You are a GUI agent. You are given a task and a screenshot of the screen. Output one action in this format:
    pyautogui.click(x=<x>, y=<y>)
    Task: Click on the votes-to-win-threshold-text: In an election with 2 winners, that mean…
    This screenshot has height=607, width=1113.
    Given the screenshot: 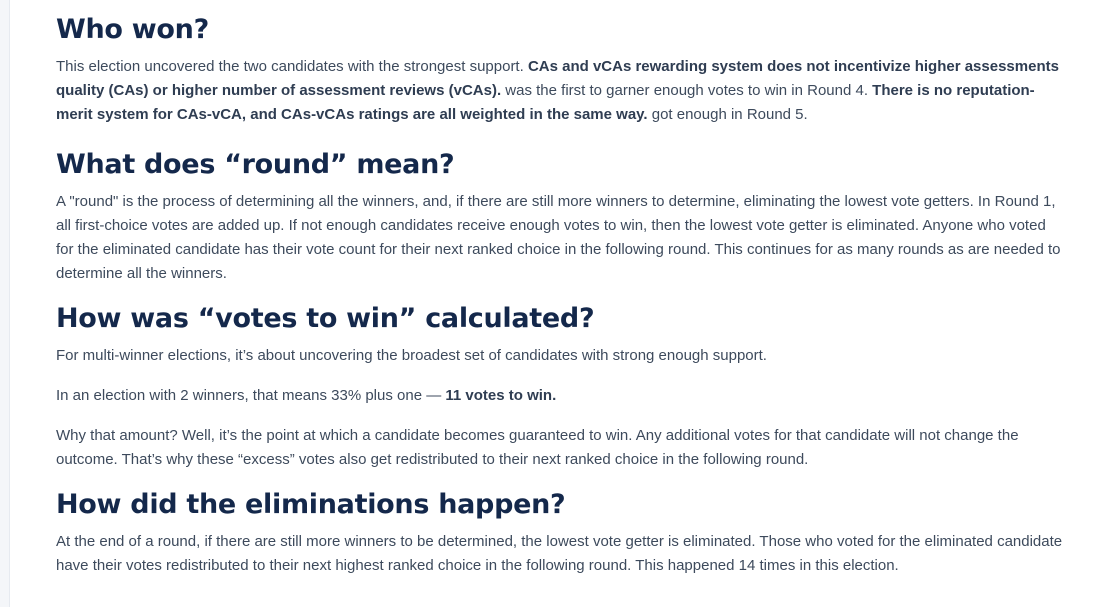 What is the action you would take?
    pyautogui.click(x=251, y=395)
    